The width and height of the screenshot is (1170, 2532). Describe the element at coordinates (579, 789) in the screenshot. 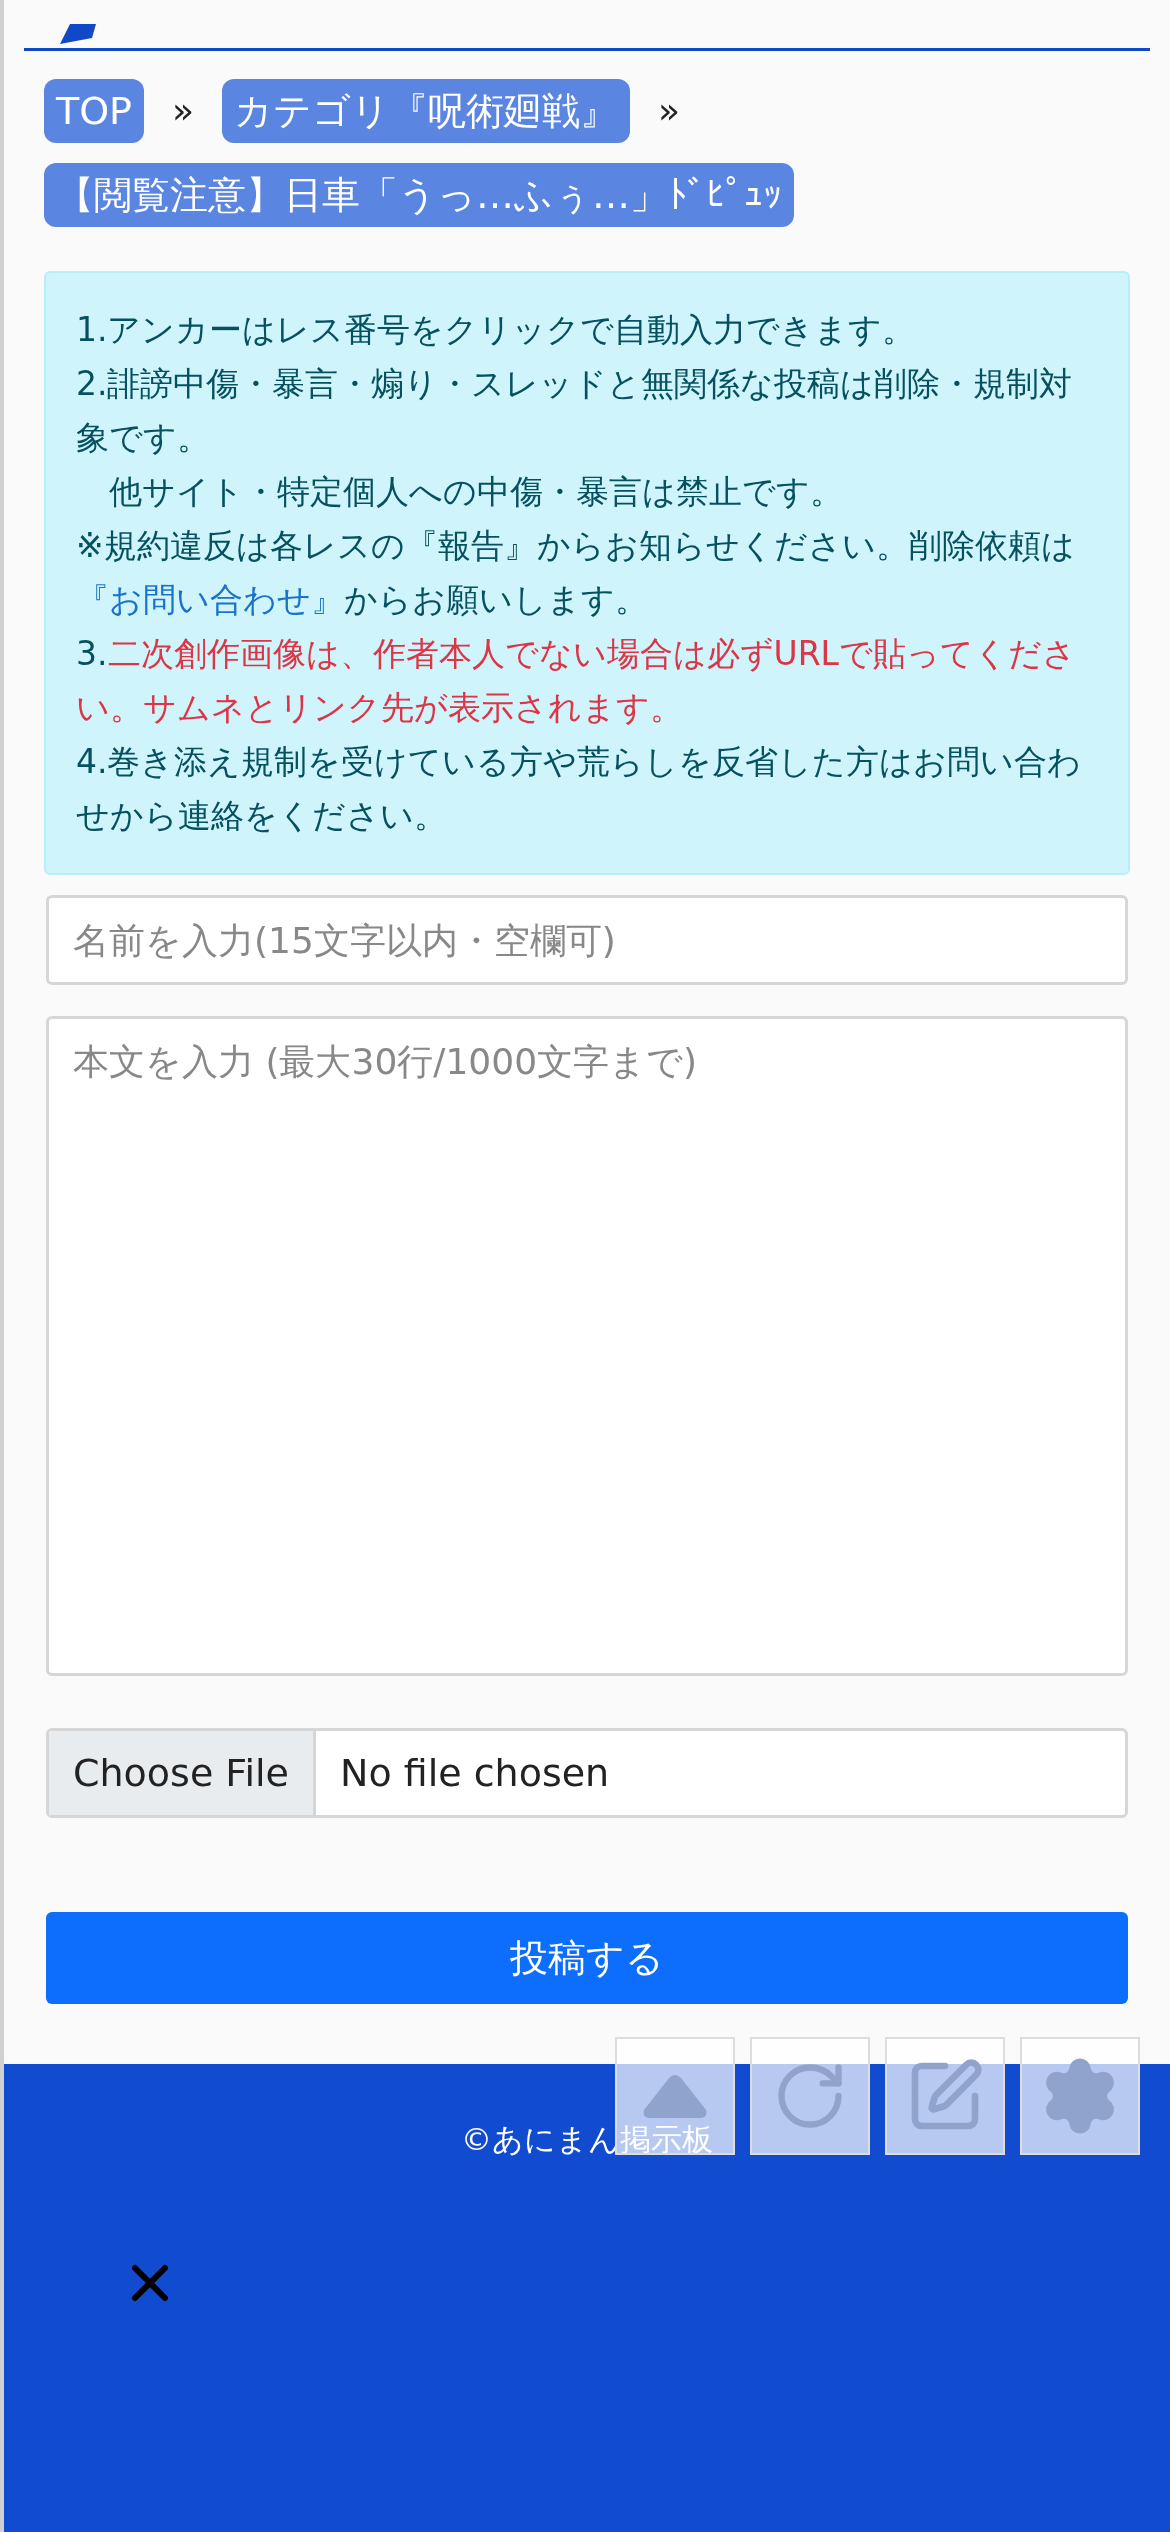

I see `notice-text: 4.巻き添え規制を受けている方や荒らしを反省した方はお問い合わせから連絡をください。` at that location.